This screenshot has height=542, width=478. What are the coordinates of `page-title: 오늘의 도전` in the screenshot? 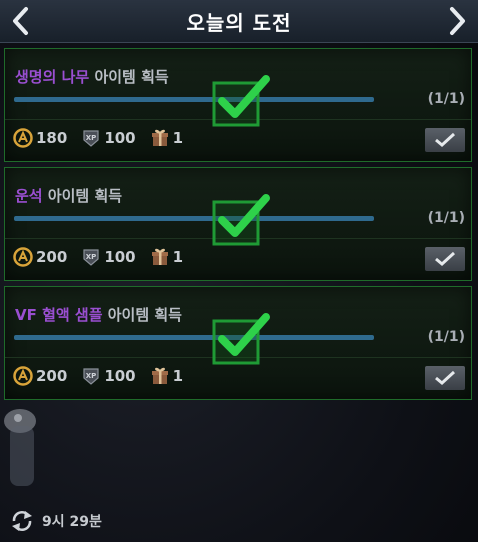 It's located at (239, 22).